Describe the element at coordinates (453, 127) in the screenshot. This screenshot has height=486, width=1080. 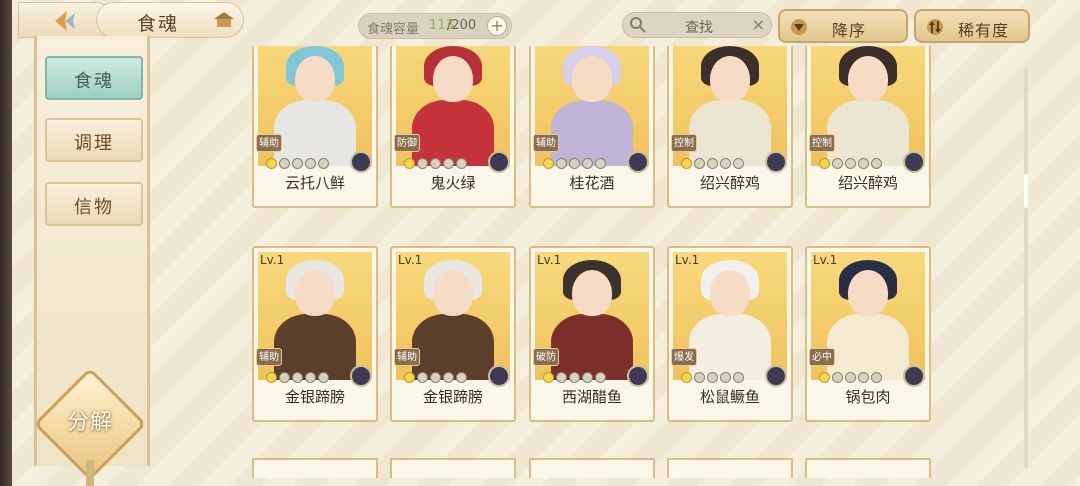
I see `food-soul-card: 防御 鬼火绿` at that location.